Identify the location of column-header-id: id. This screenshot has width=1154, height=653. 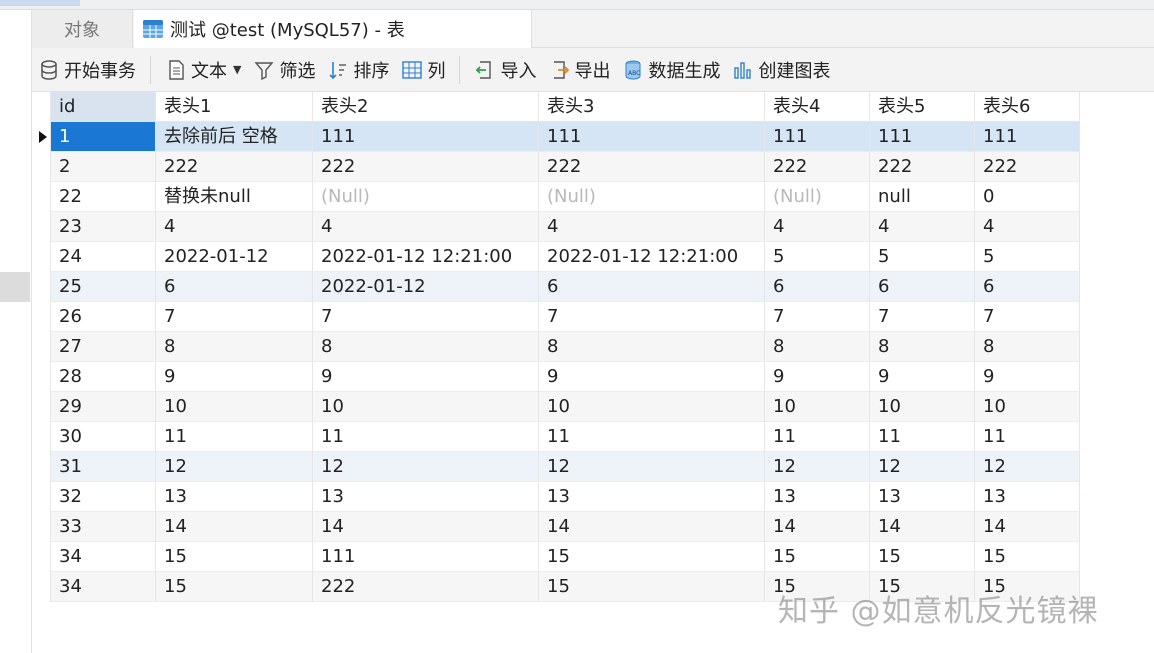
(103, 107).